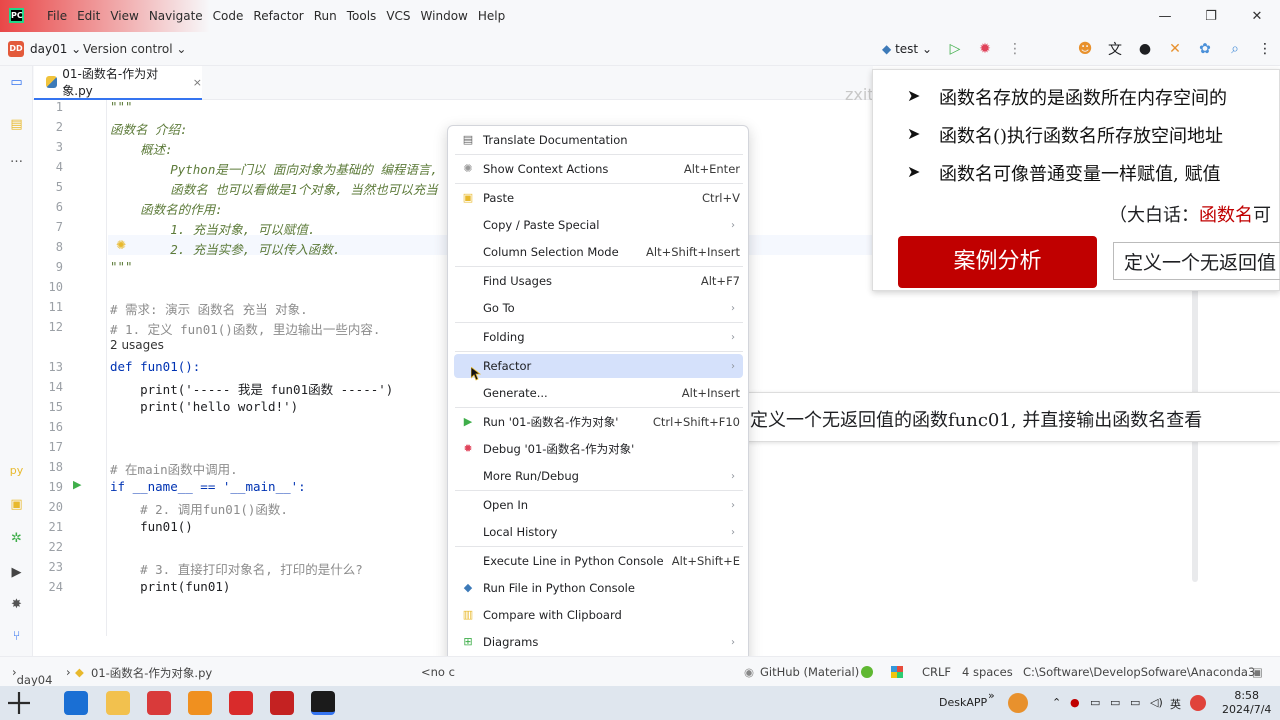 The image size is (1280, 720). Describe the element at coordinates (598, 505) in the screenshot. I see `menu-item: Open In ›` at that location.